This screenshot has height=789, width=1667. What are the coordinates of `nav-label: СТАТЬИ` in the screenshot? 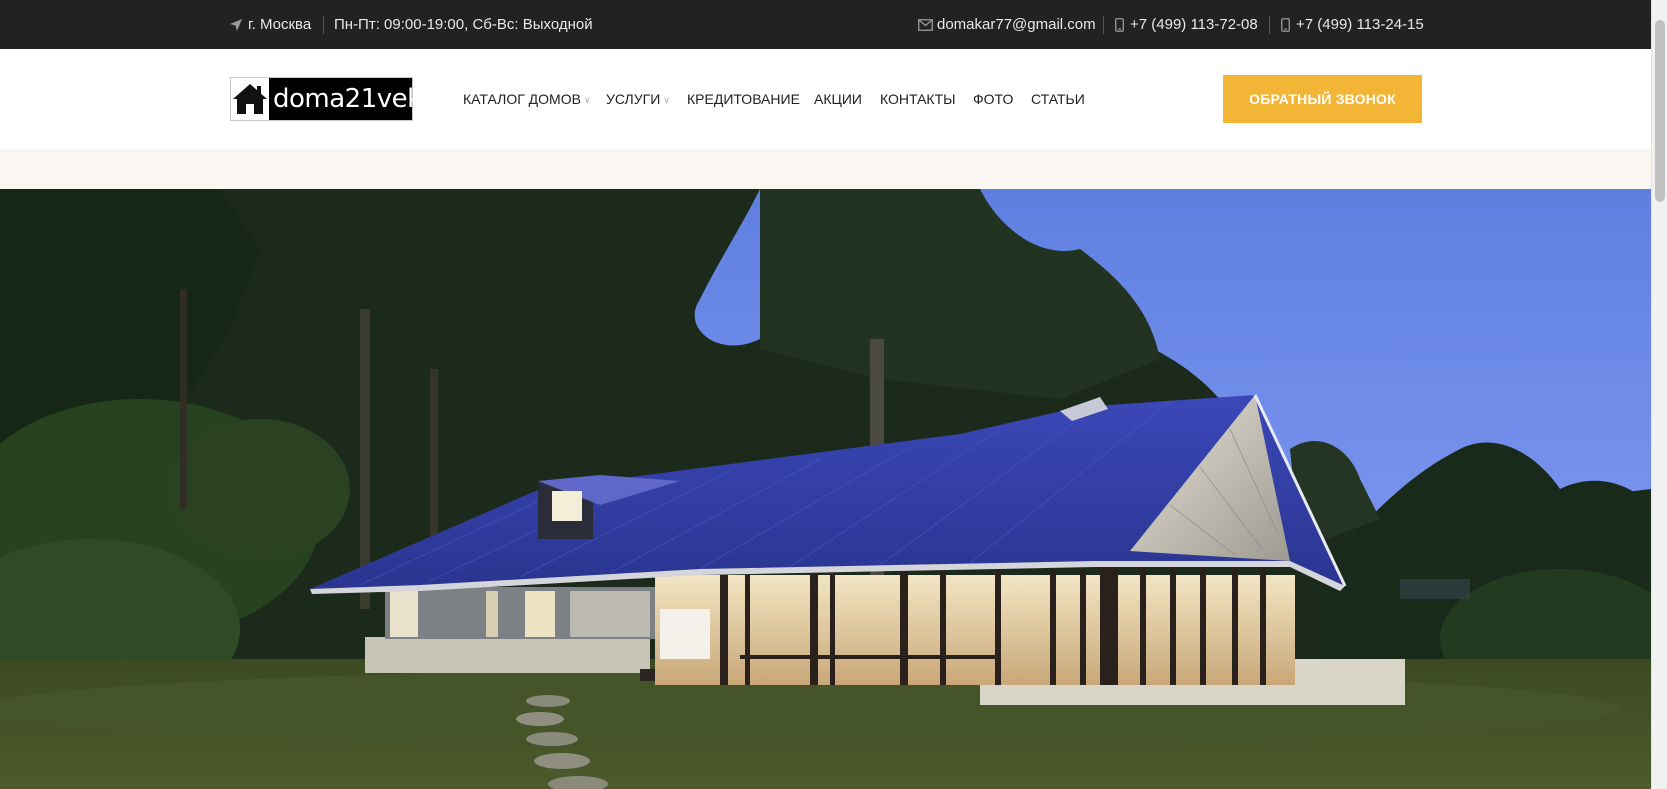 It's located at (1058, 99).